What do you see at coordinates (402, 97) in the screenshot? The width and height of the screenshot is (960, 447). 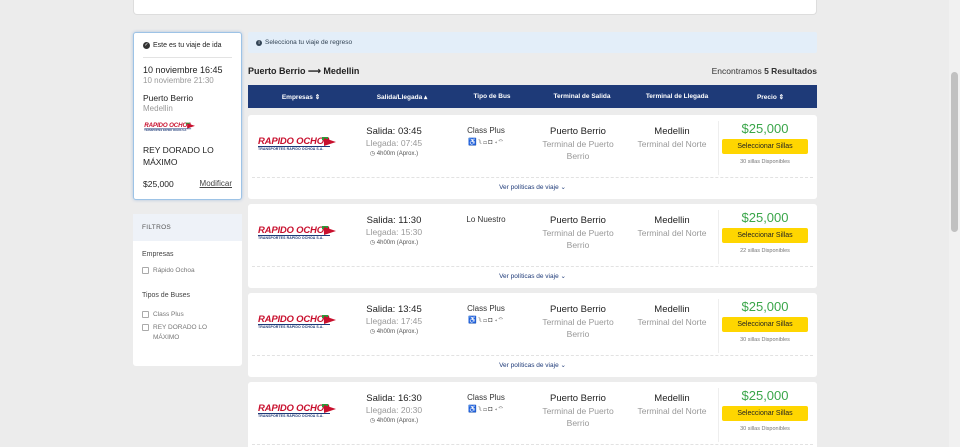 I see `sort-by-time: Salida/Llegada ▴` at bounding box center [402, 97].